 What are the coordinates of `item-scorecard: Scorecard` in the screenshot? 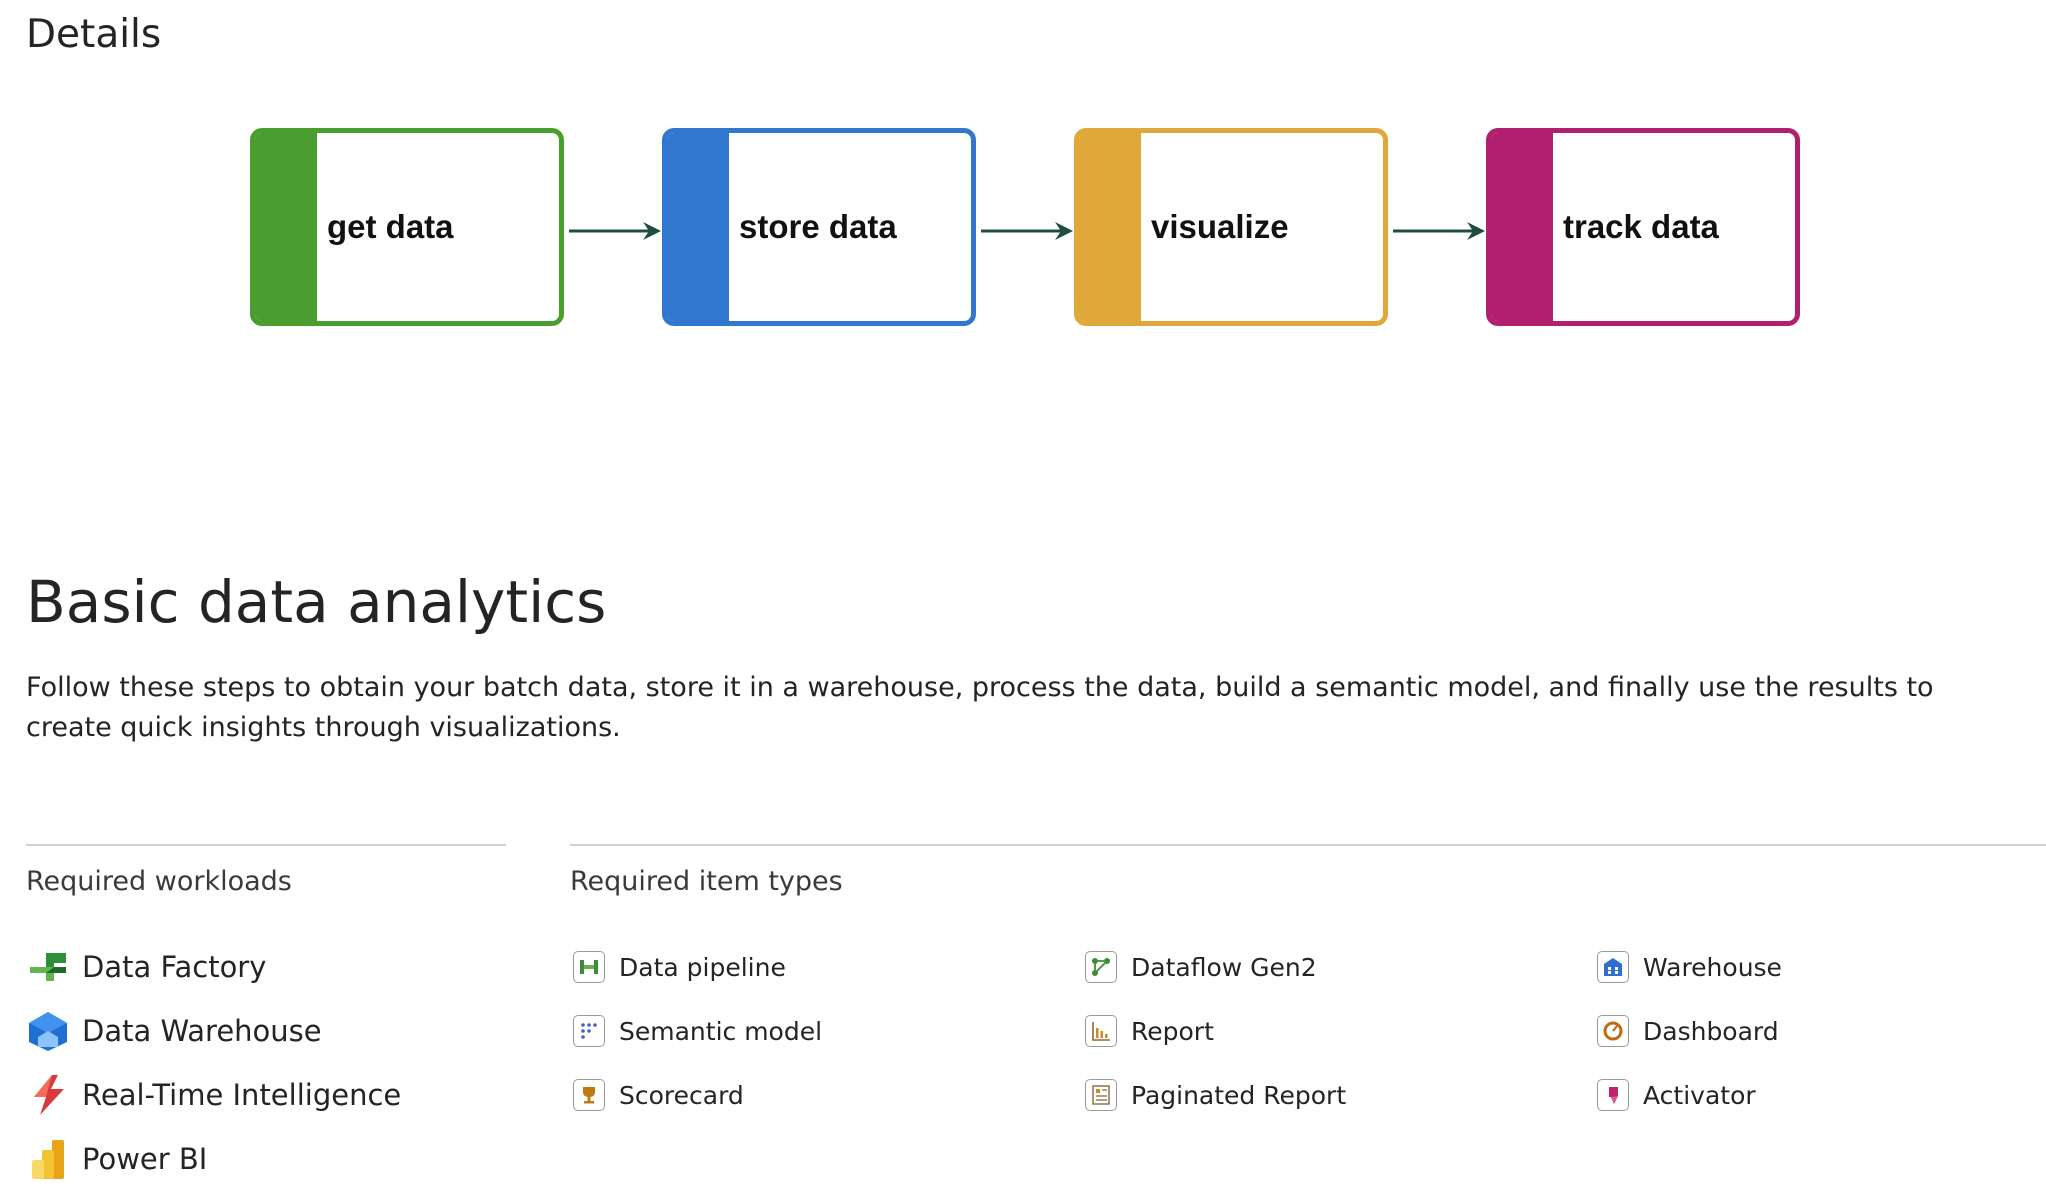 It's located at (658, 1095).